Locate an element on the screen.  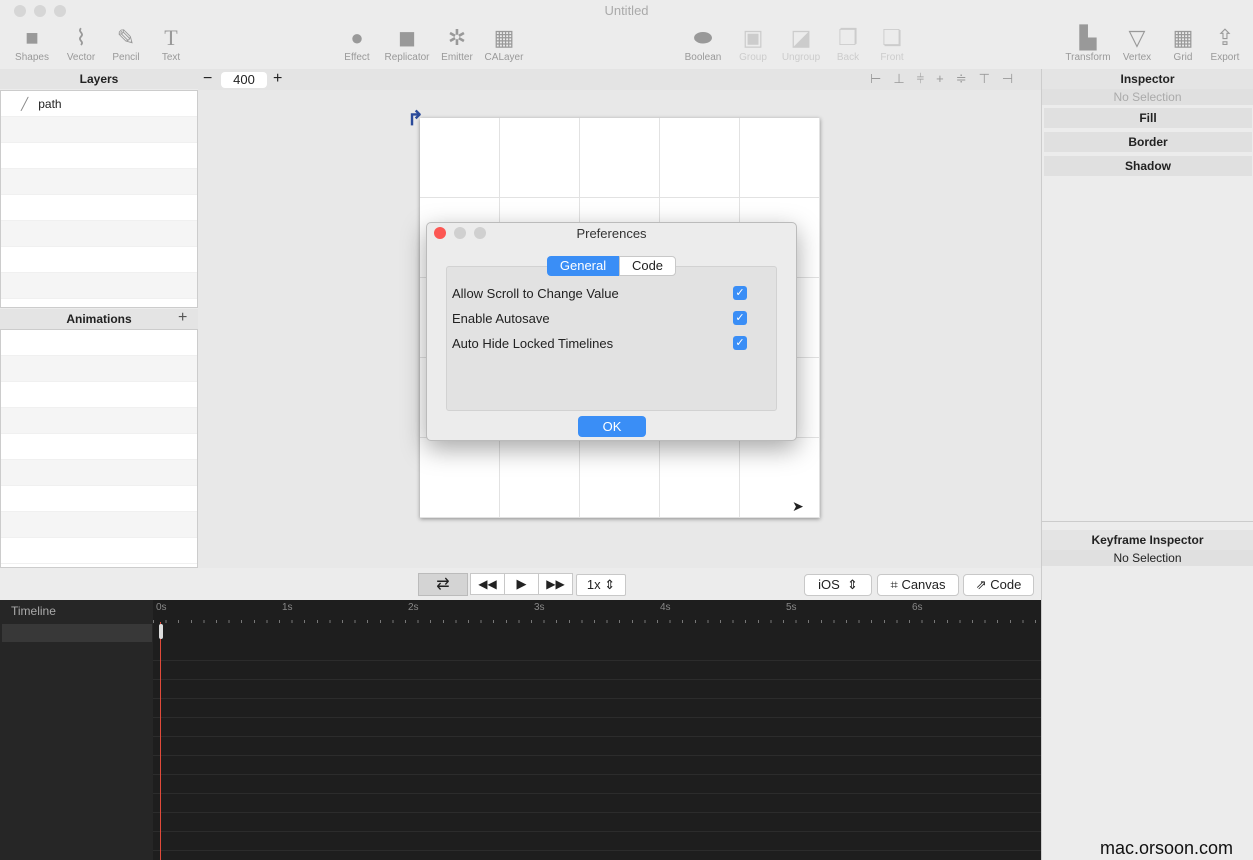
layer-label: path is located at coordinates (50, 104).